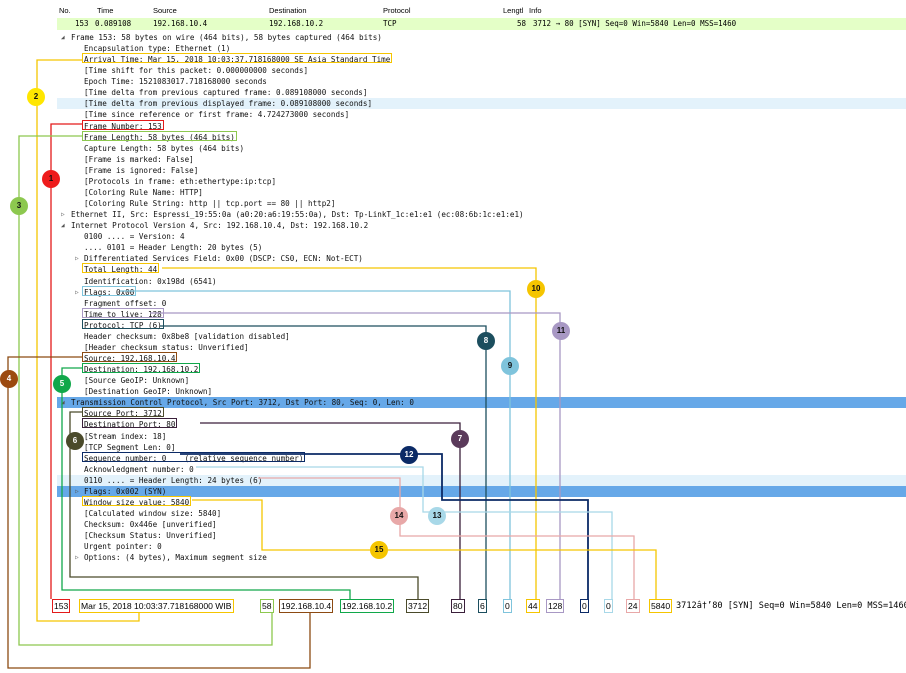 Image resolution: width=906 pixels, height=673 pixels. I want to click on col-header-destination: Destination, so click(288, 11).